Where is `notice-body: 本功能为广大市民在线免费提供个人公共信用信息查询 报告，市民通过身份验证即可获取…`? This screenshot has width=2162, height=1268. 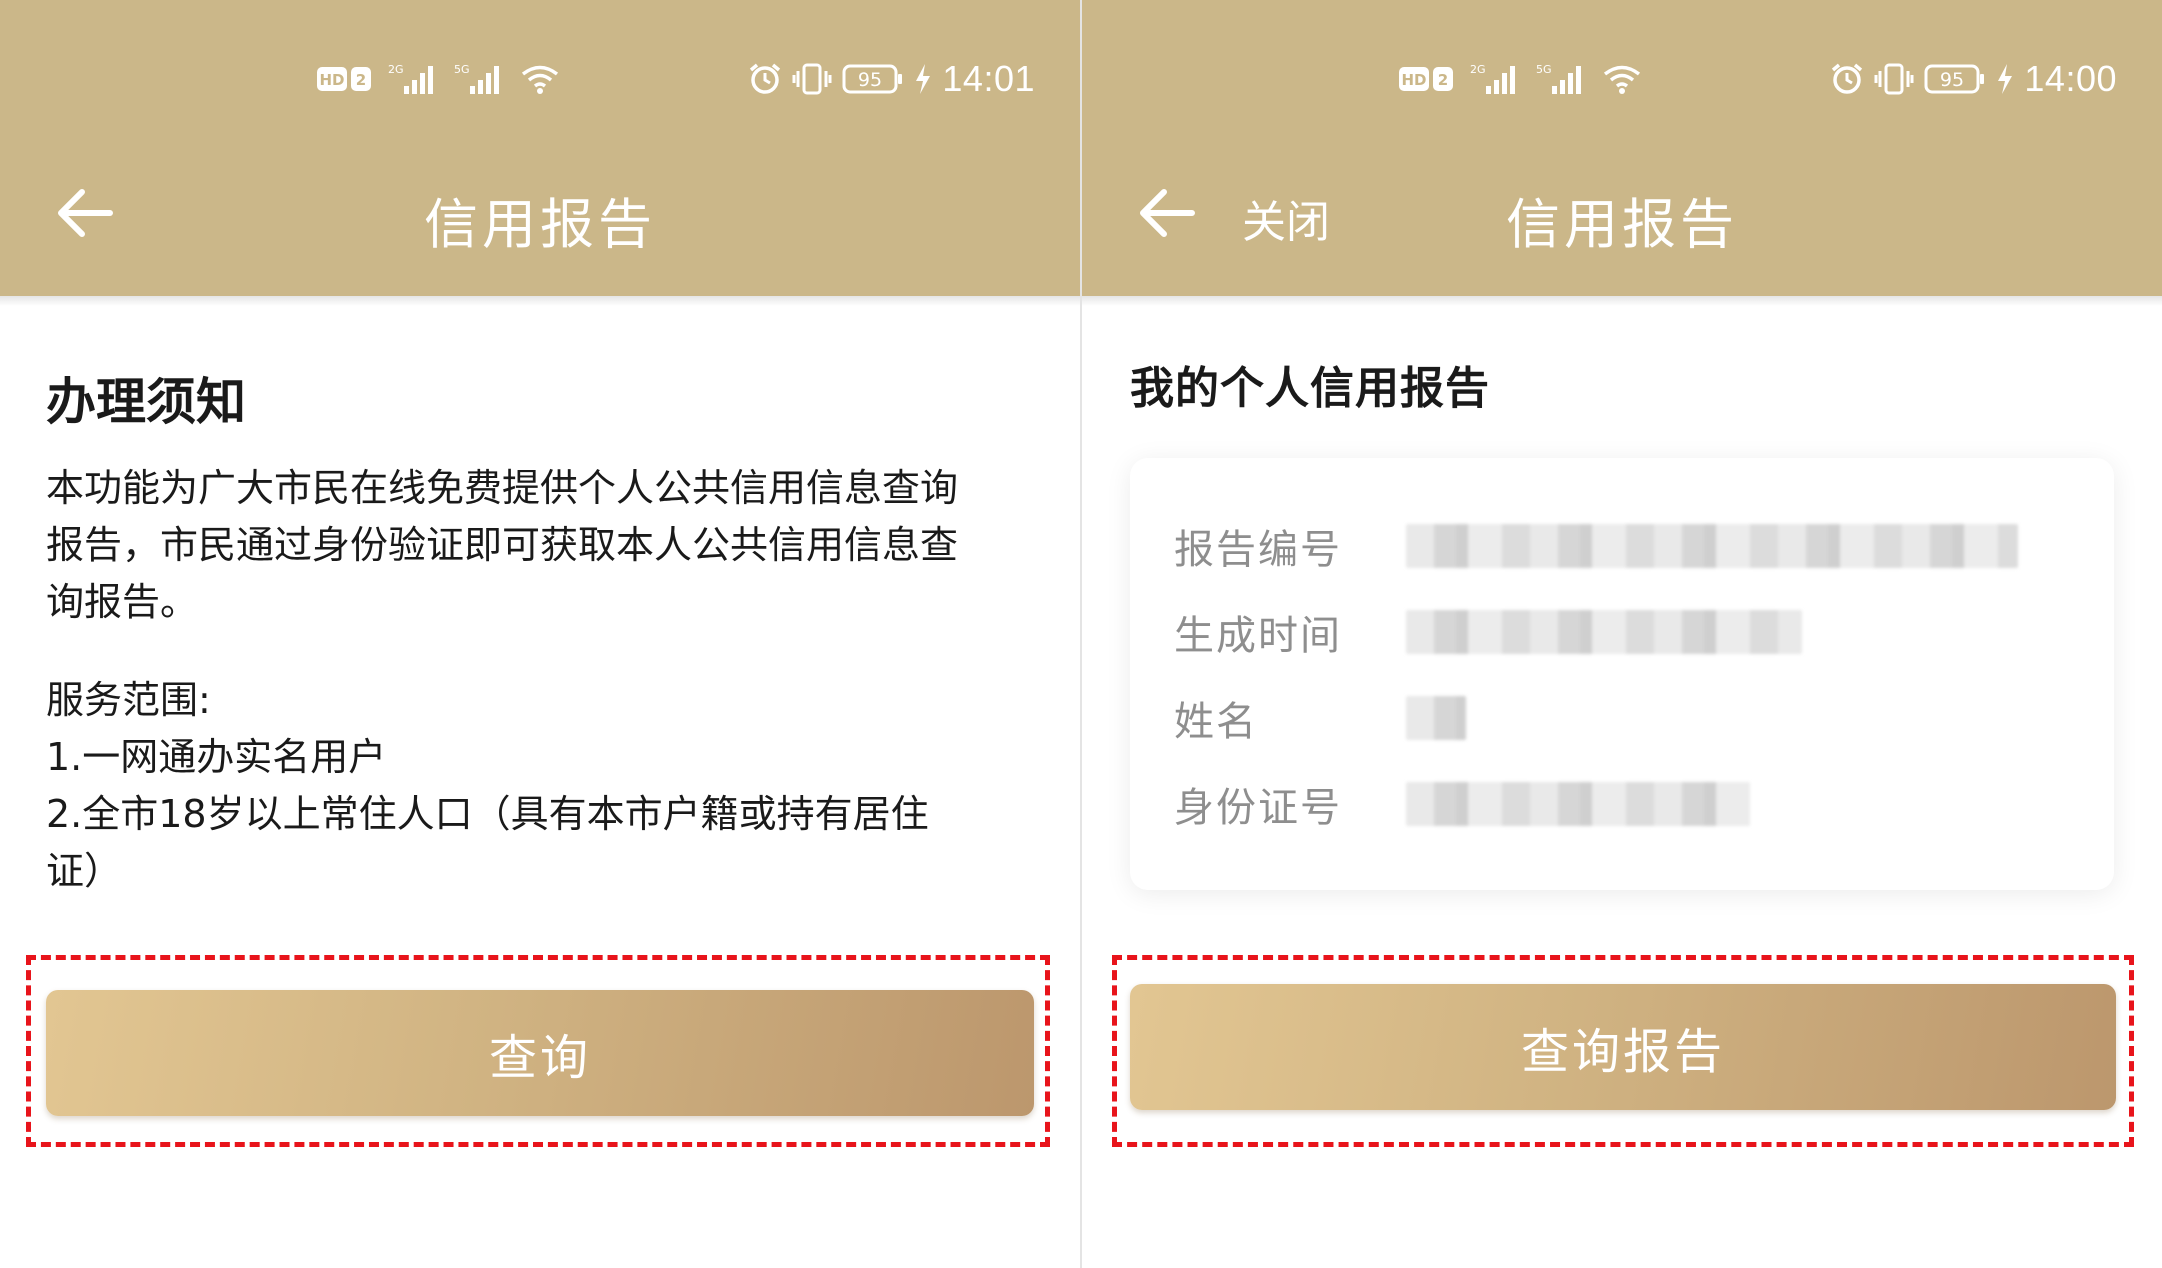 notice-body: 本功能为广大市民在线免费提供个人公共信用信息查询 报告，市民通过身份验证即可获取… is located at coordinates (502, 545).